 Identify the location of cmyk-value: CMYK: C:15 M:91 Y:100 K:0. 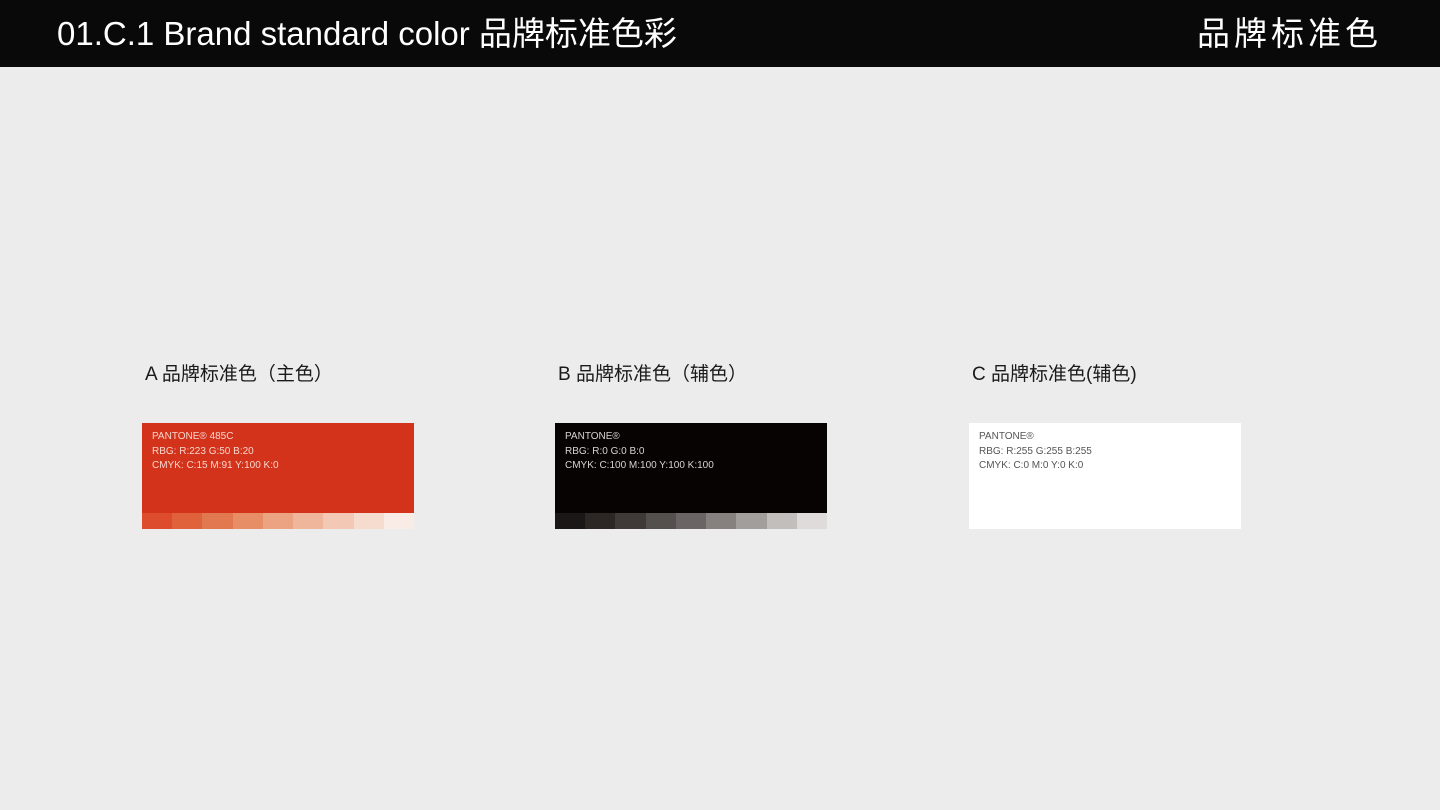
(215, 465).